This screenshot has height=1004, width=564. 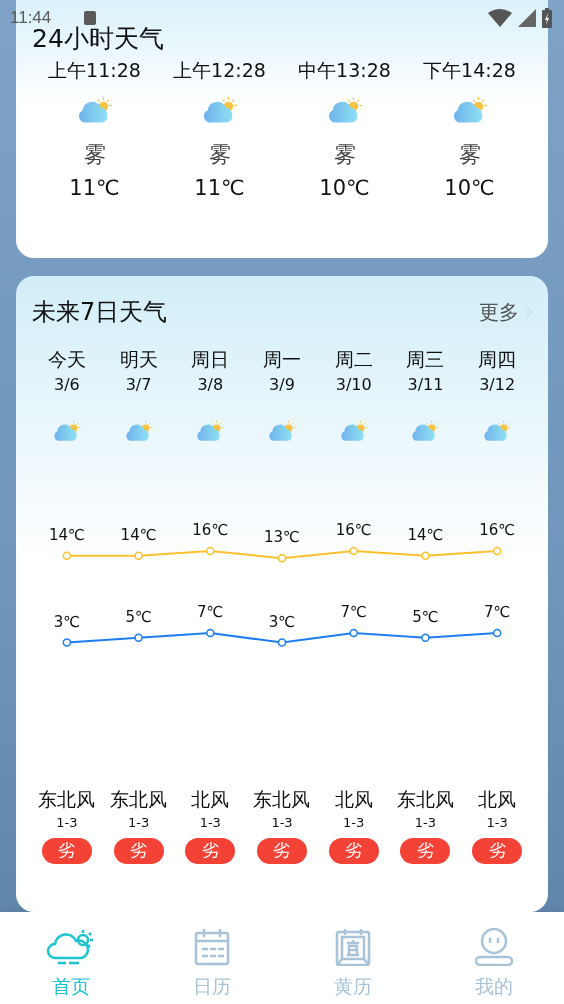 I want to click on tab: 黄历, so click(x=352, y=958).